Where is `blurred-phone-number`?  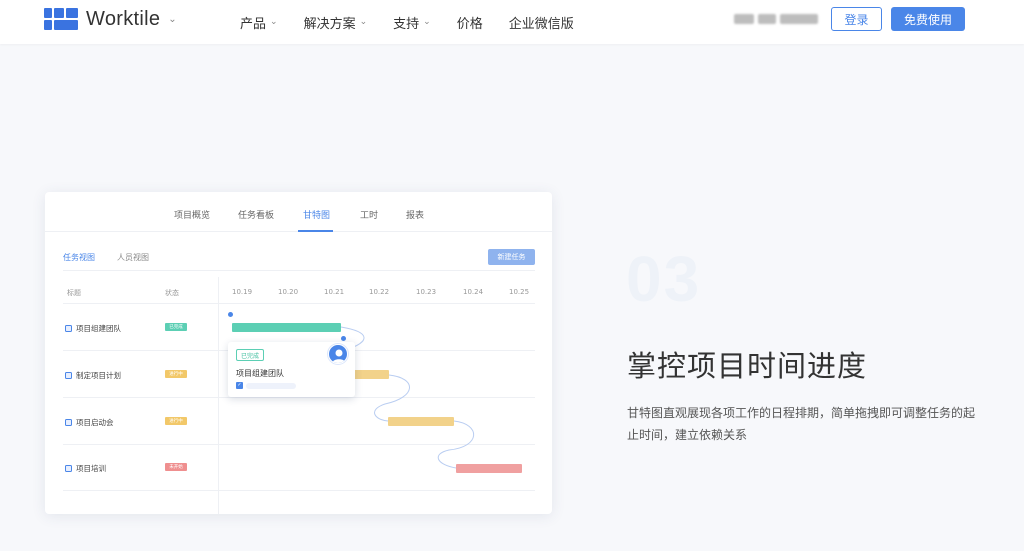 blurred-phone-number is located at coordinates (776, 19).